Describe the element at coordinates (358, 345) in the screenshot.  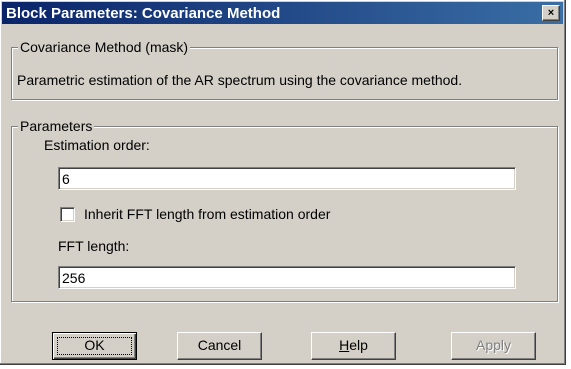
I see `help-label-rest: elp` at that location.